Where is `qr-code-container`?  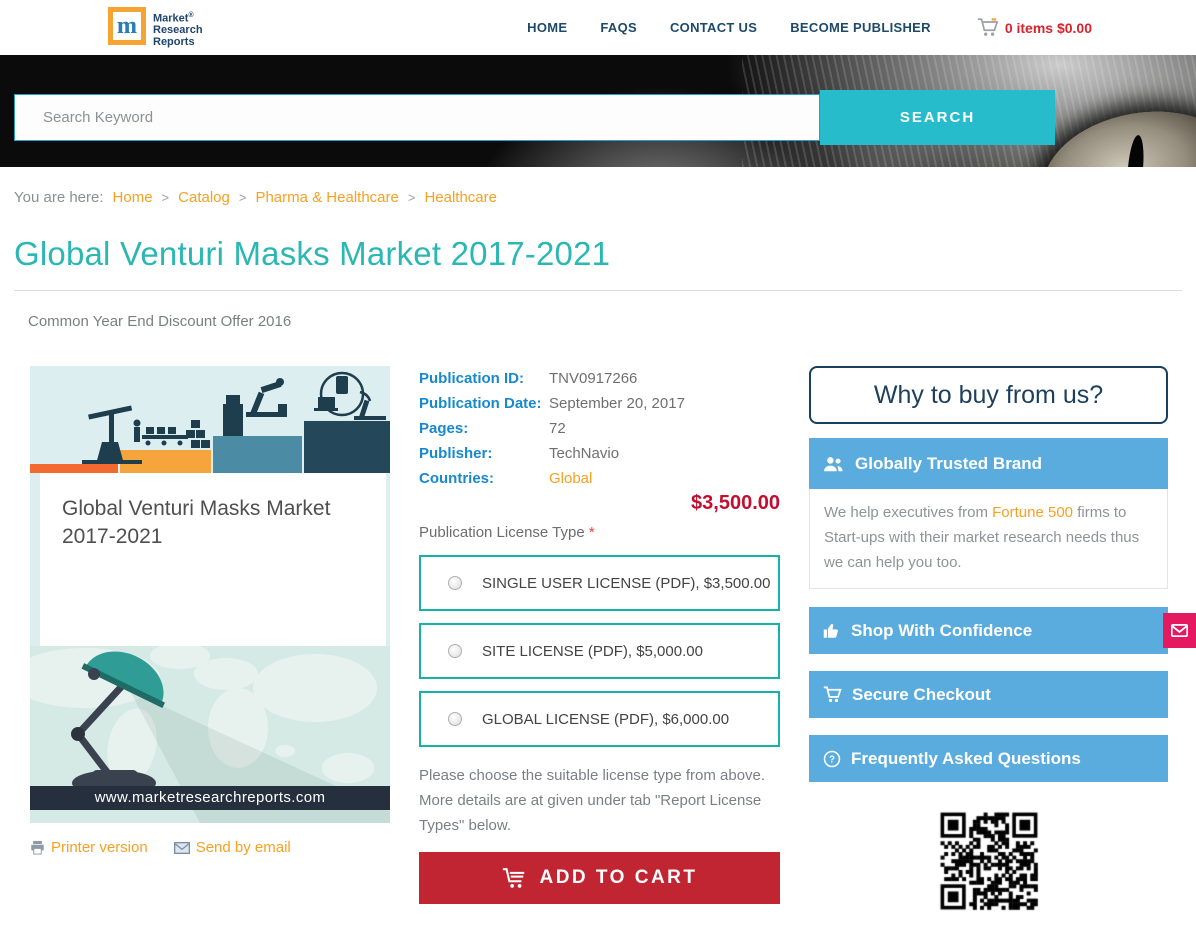 qr-code-container is located at coordinates (988, 861).